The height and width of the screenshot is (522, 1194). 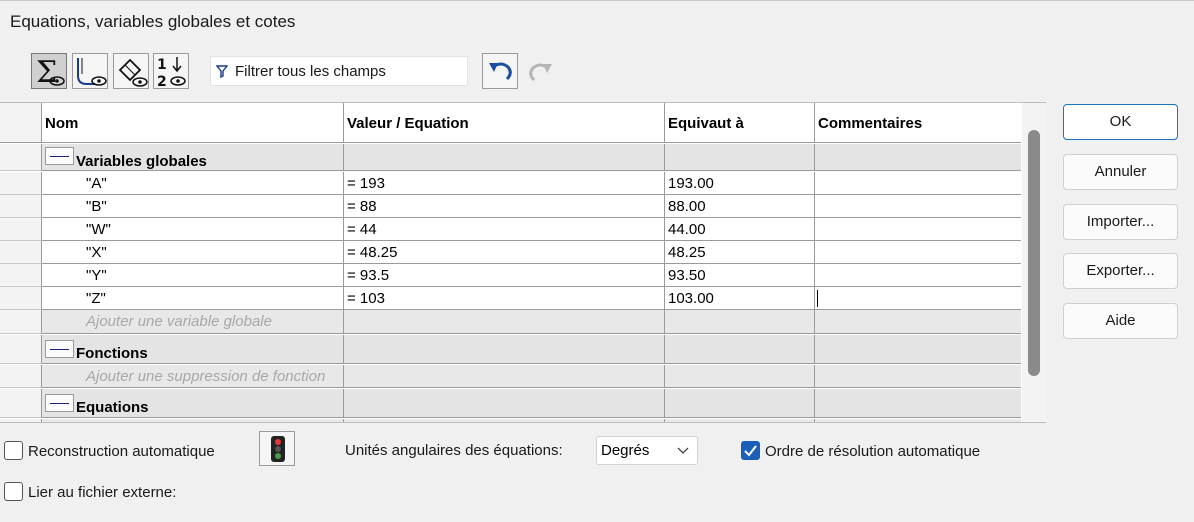 I want to click on variable-value: = 193, so click(x=503, y=183).